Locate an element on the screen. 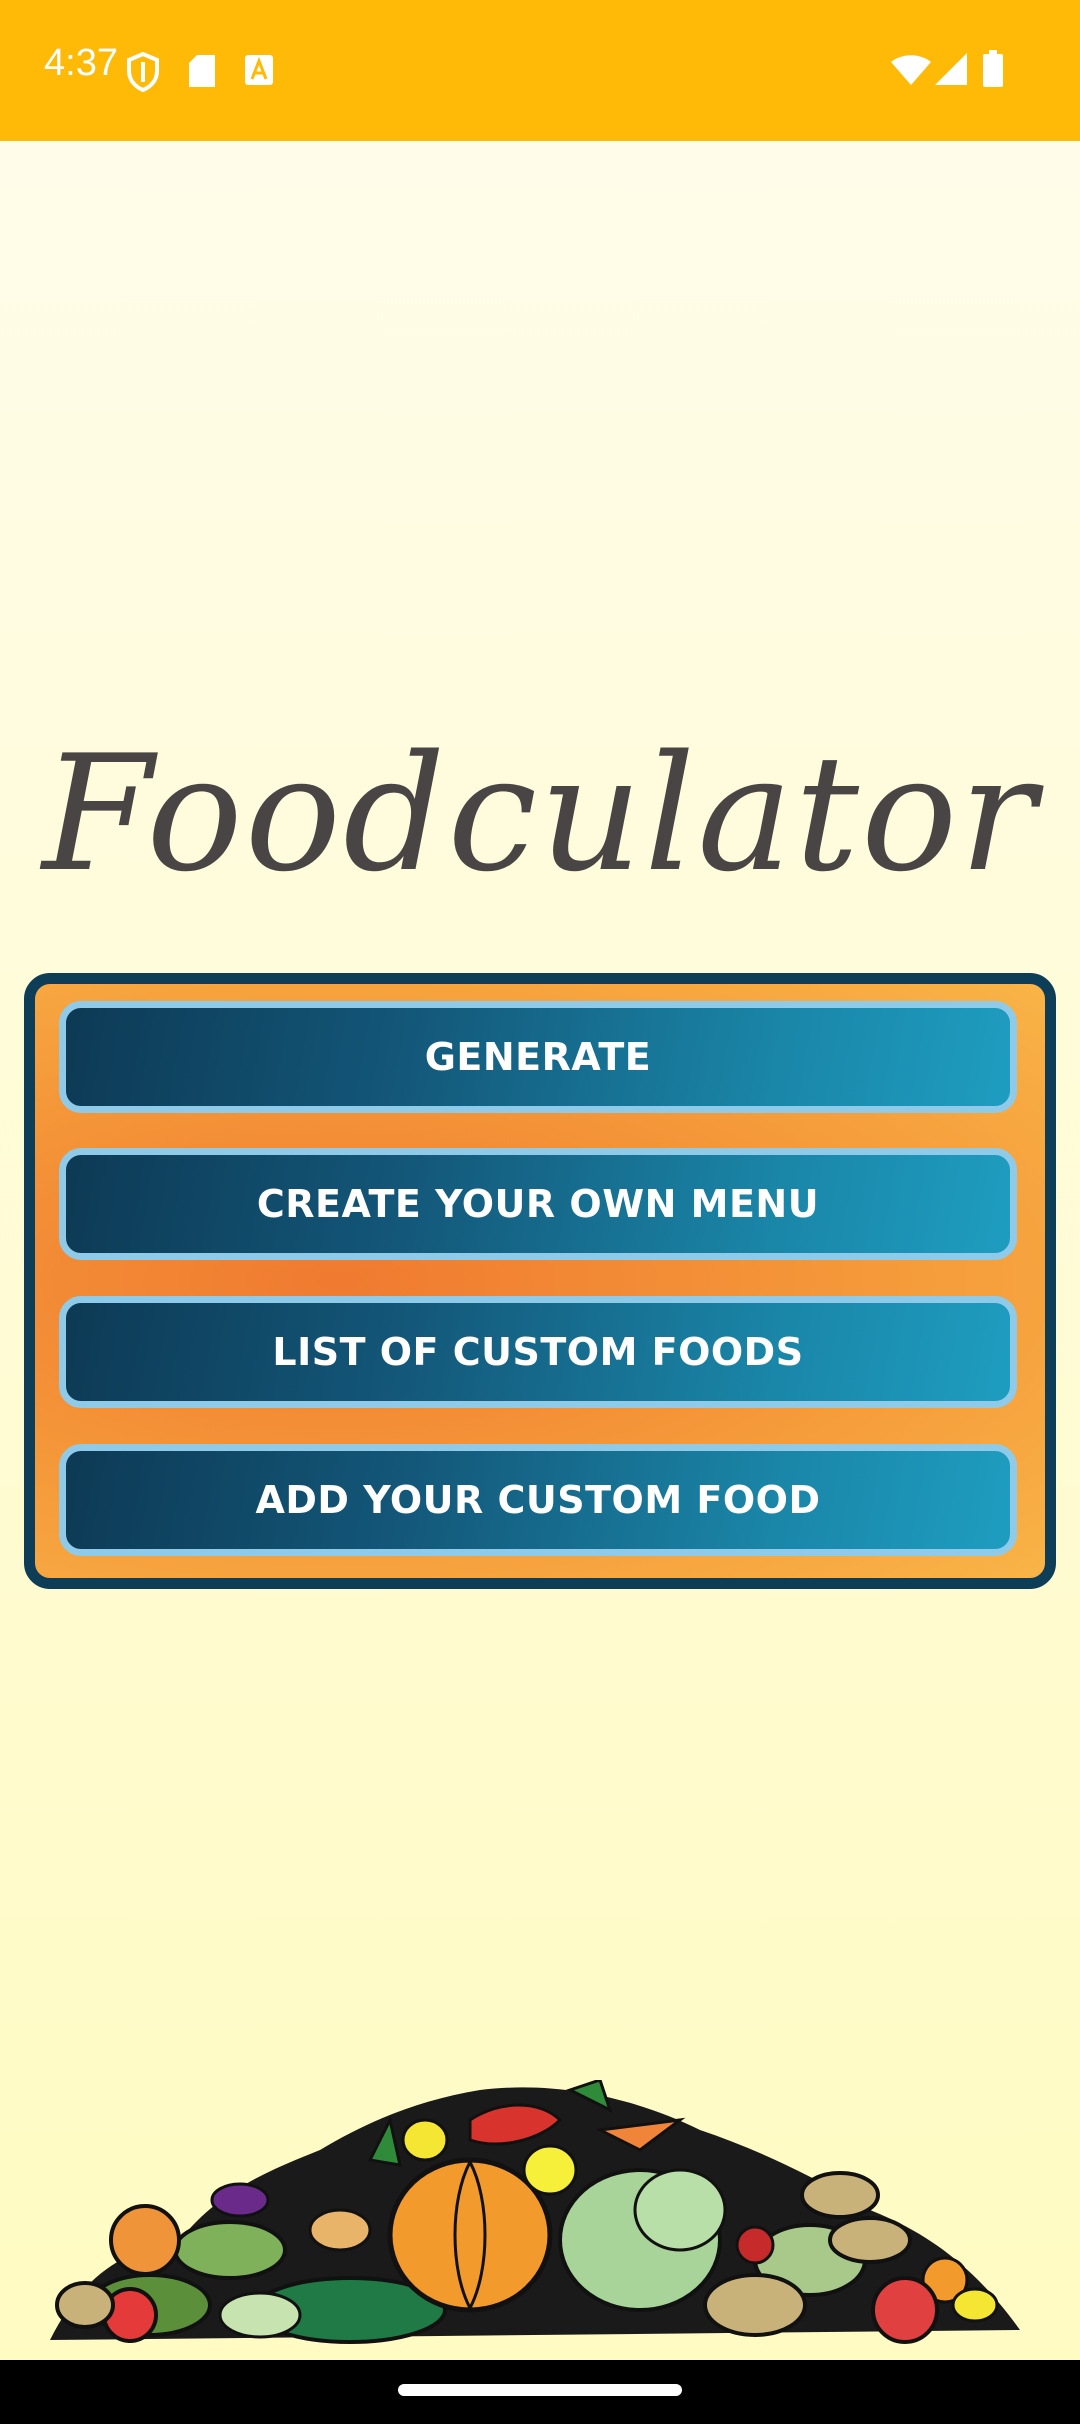  home-gesture-handle is located at coordinates (540, 2390).